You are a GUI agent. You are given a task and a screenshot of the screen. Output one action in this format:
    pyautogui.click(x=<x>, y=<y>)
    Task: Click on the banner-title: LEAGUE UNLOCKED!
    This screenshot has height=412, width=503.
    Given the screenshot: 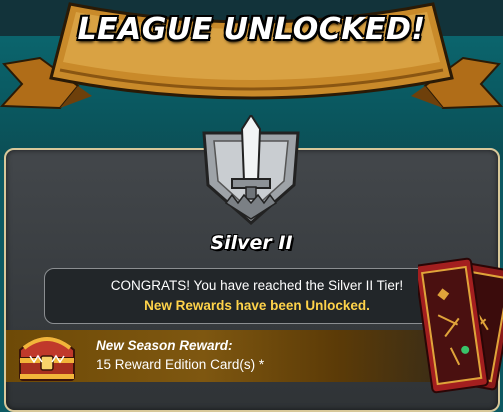 What is the action you would take?
    pyautogui.click(x=251, y=29)
    